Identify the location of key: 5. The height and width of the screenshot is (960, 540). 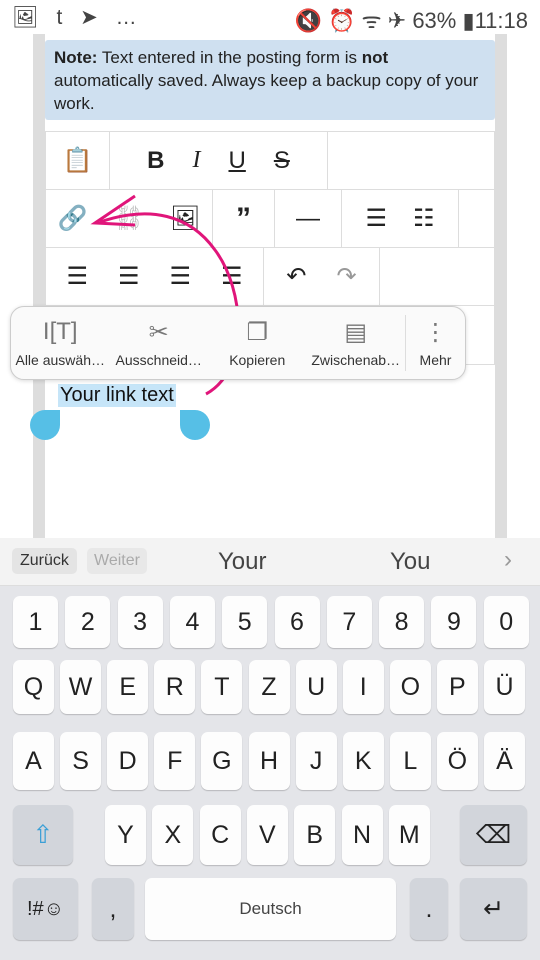
(245, 622).